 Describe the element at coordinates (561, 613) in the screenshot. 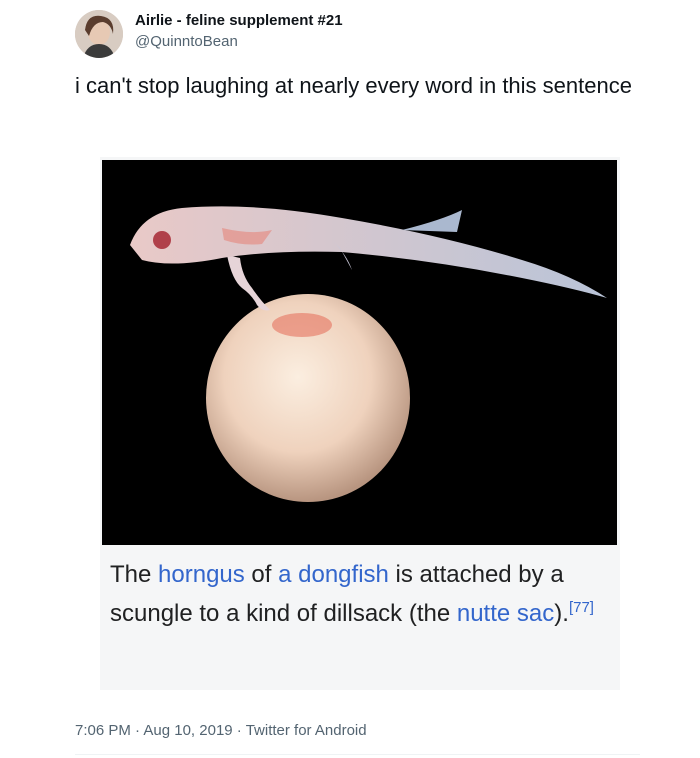

I see `caption-text: ).` at that location.